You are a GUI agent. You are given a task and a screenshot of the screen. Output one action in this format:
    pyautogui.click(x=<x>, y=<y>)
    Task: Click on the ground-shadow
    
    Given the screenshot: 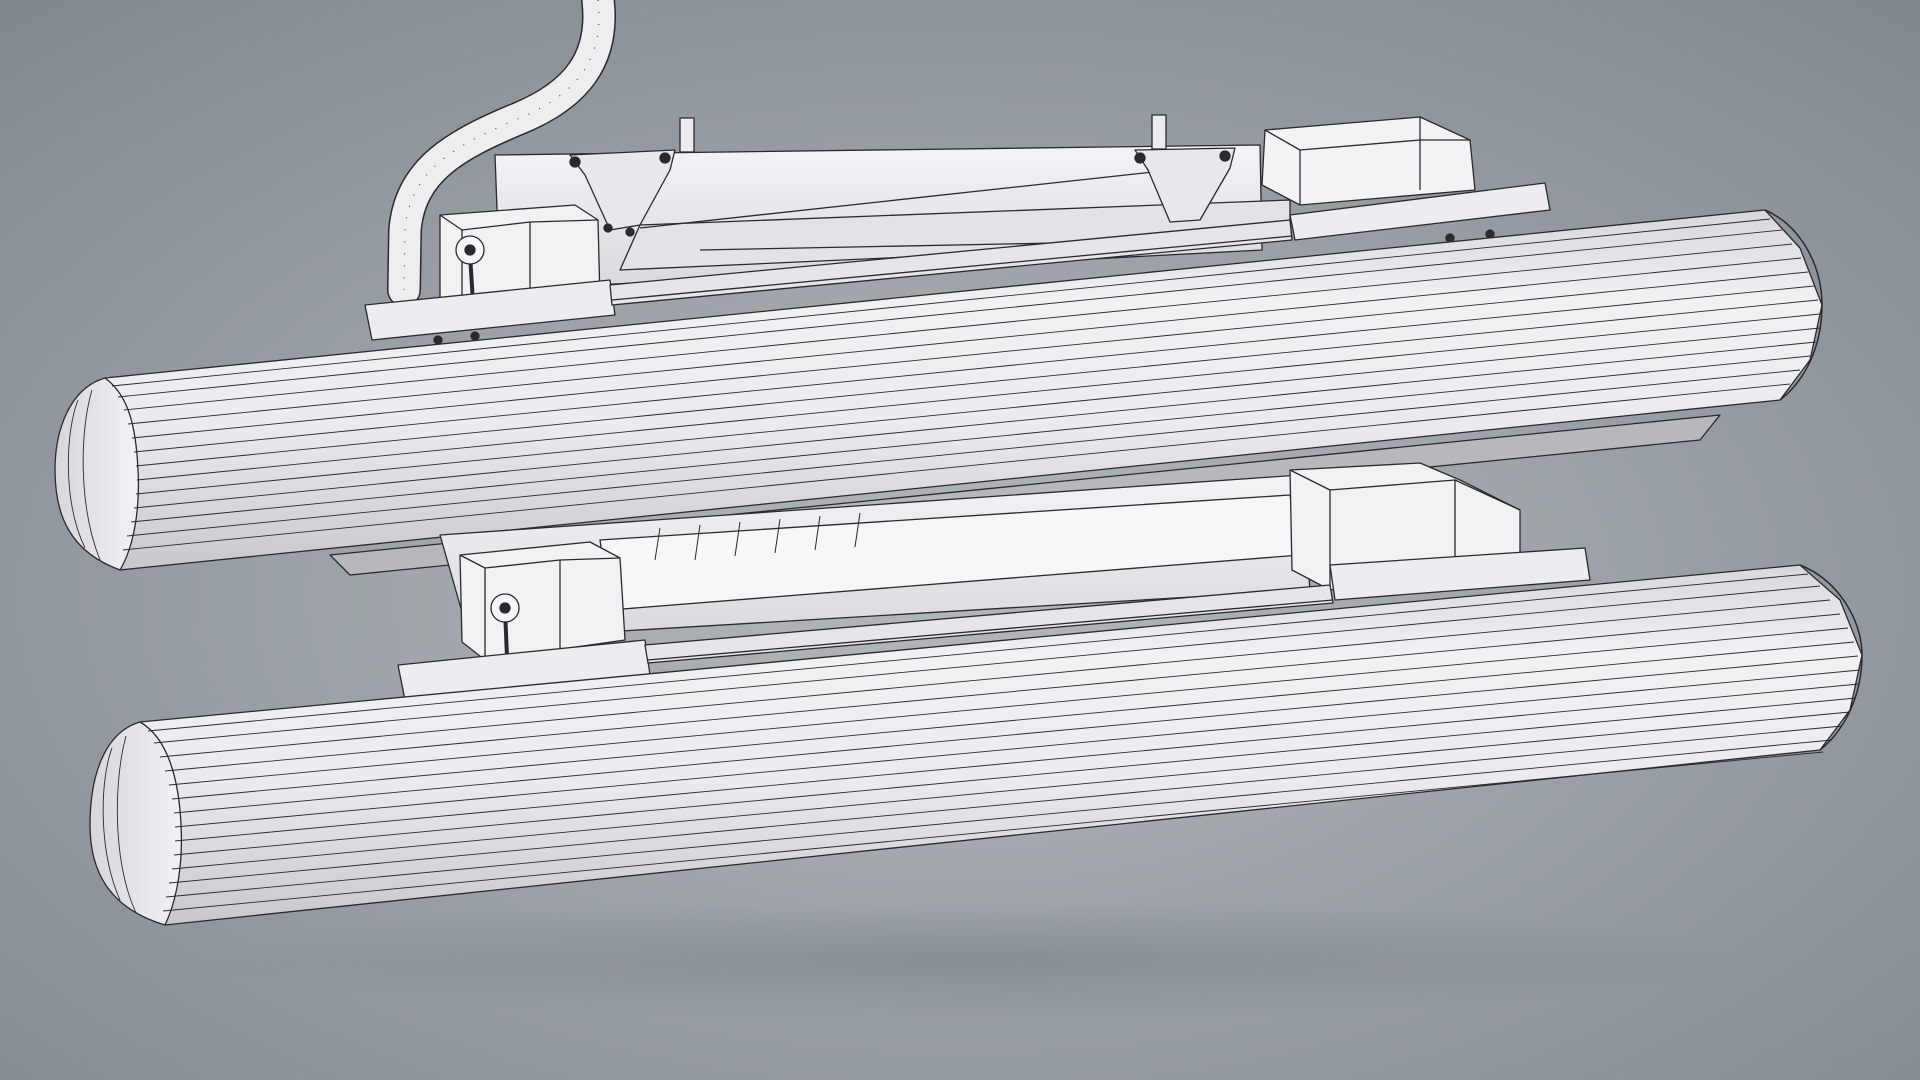 What is the action you would take?
    pyautogui.click(x=980, y=960)
    